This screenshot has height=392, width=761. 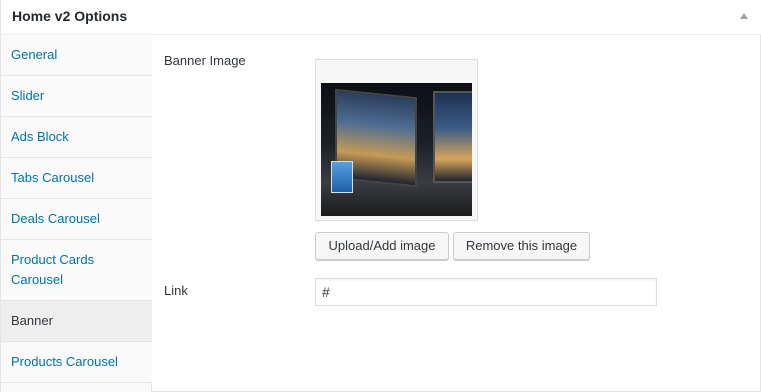 What do you see at coordinates (176, 290) in the screenshot?
I see `link-label: Link` at bounding box center [176, 290].